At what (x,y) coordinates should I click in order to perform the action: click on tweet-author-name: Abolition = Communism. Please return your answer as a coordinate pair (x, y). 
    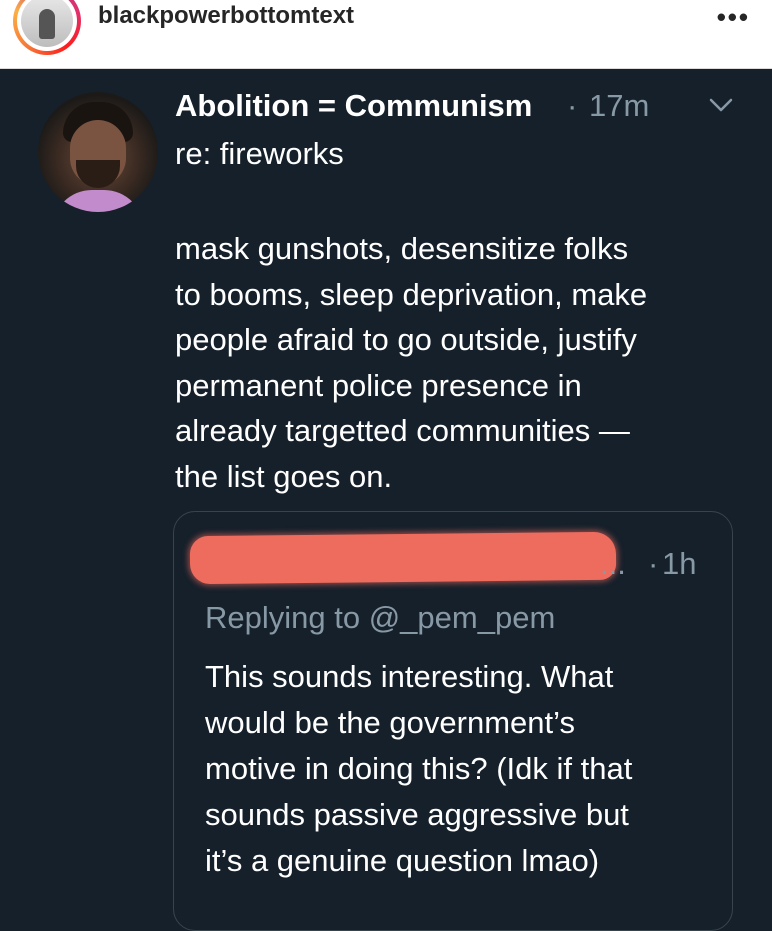
    Looking at the image, I should click on (353, 106).